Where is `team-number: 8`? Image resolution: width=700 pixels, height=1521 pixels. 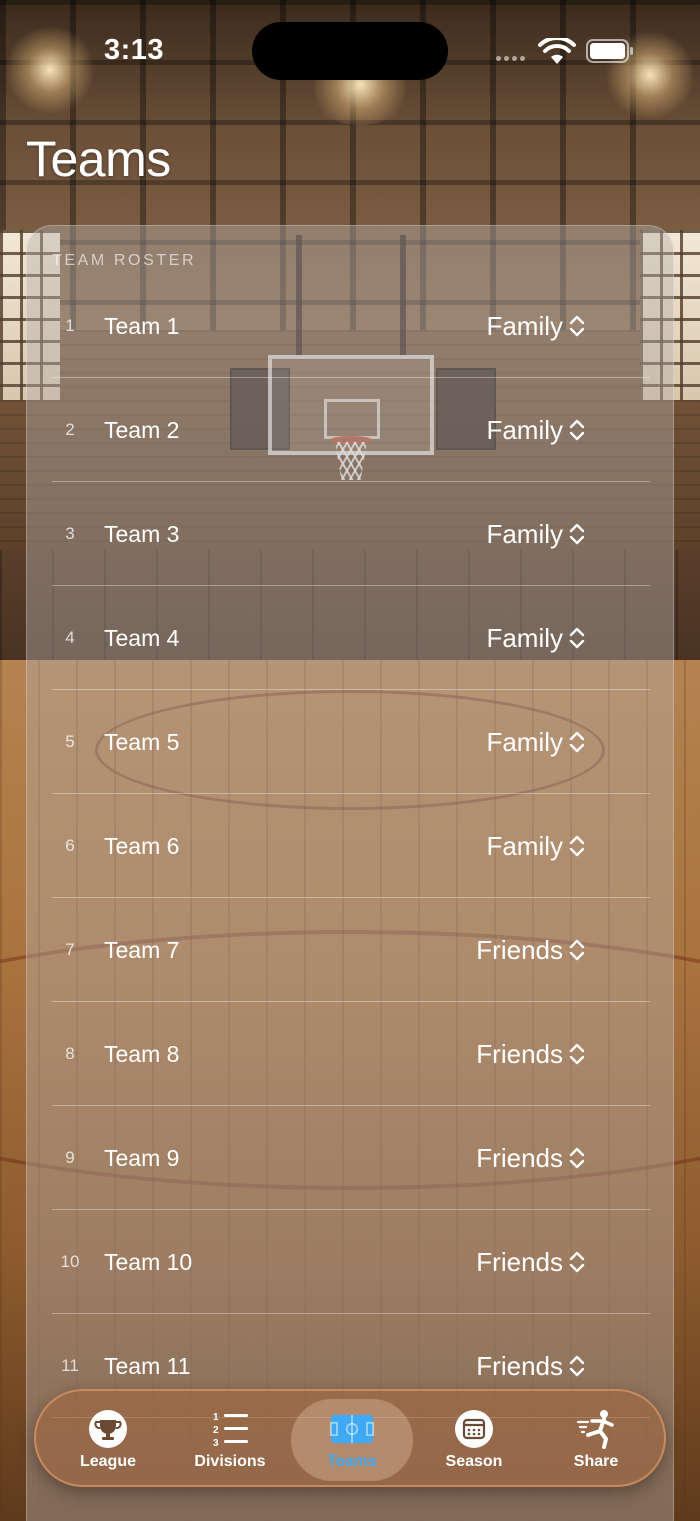 team-number: 8 is located at coordinates (70, 1053).